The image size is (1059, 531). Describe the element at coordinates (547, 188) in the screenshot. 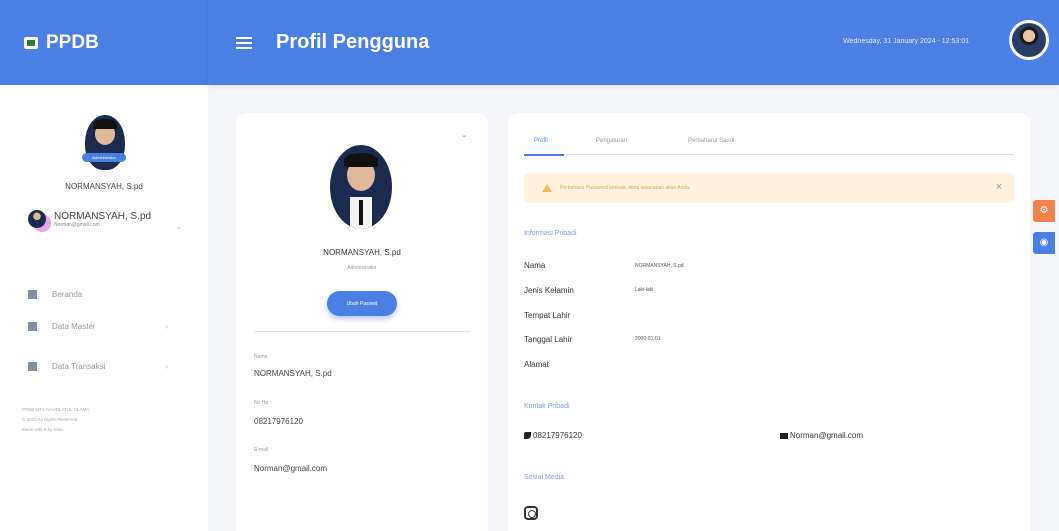

I see `warning-icon` at that location.